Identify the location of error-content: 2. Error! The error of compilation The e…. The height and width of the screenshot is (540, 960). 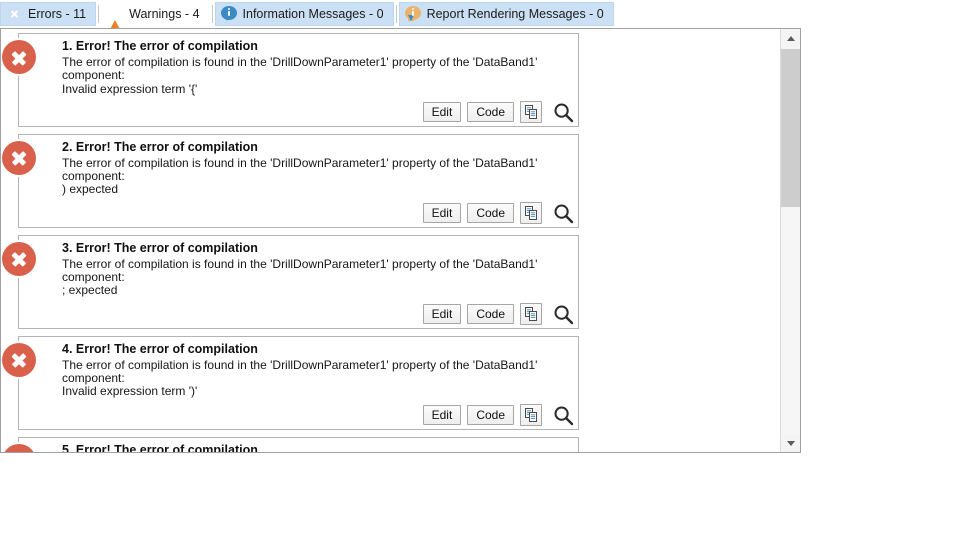
(298, 168).